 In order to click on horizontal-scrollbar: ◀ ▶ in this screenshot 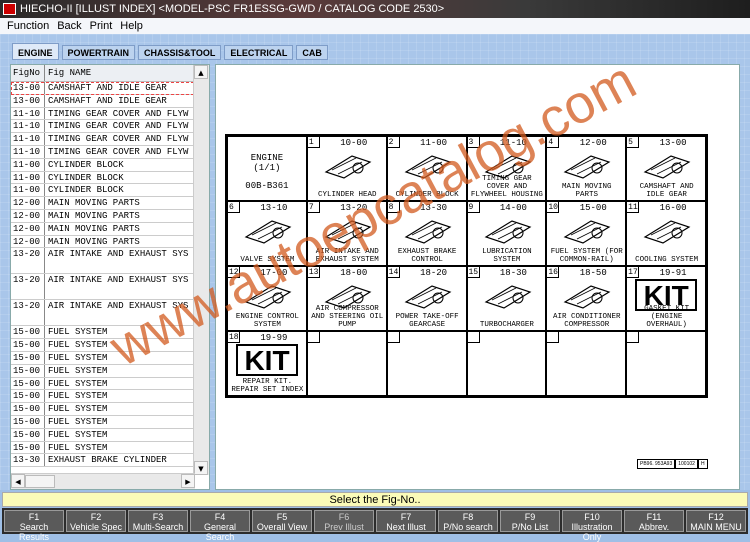, I will do `click(103, 481)`.